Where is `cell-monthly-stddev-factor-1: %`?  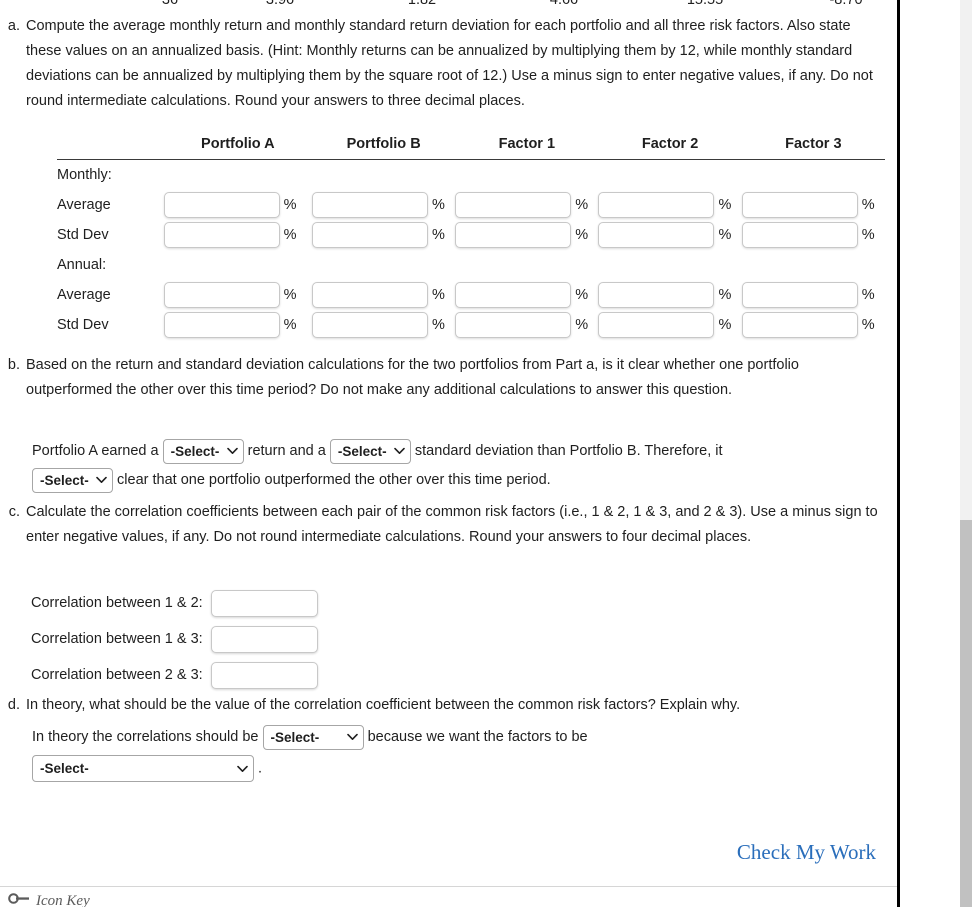 cell-monthly-stddev-factor-1: % is located at coordinates (526, 235).